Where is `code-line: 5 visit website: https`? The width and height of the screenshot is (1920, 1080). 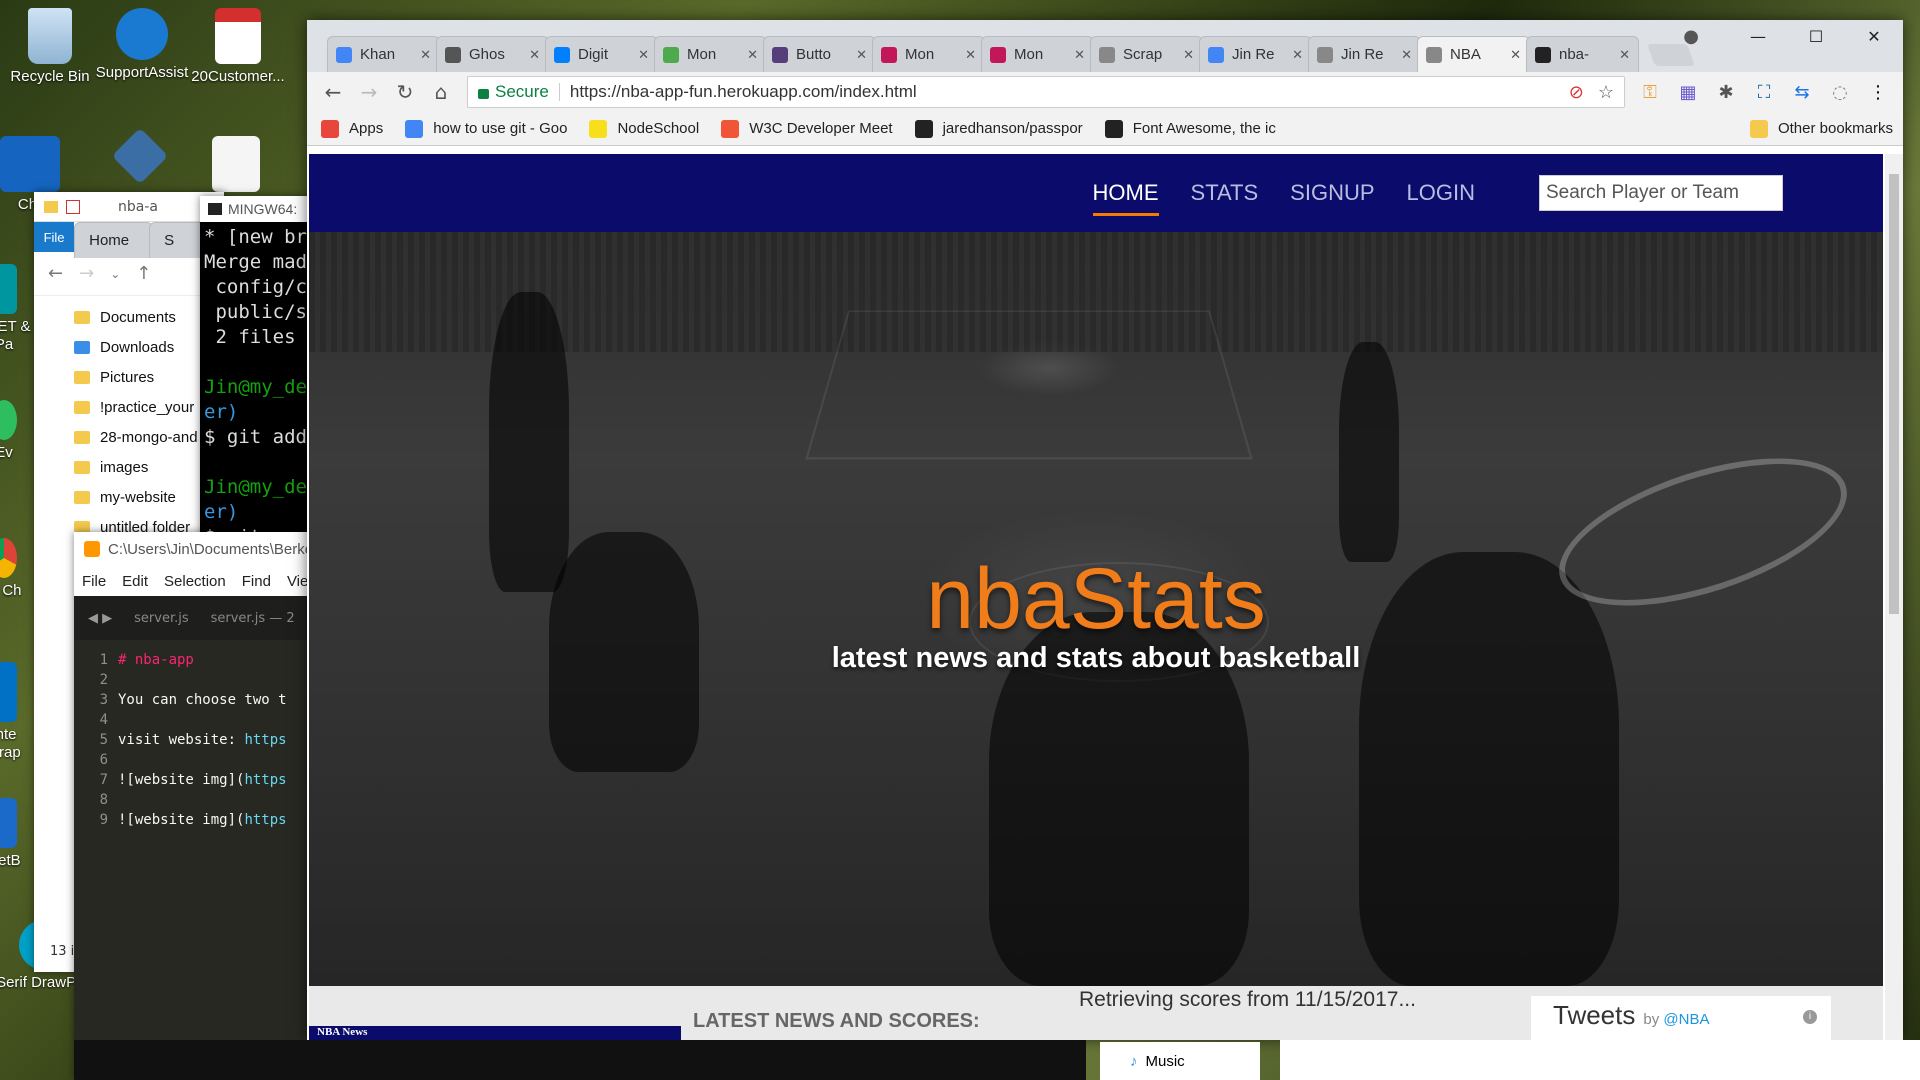 code-line: 5 visit website: https is located at coordinates (194, 740).